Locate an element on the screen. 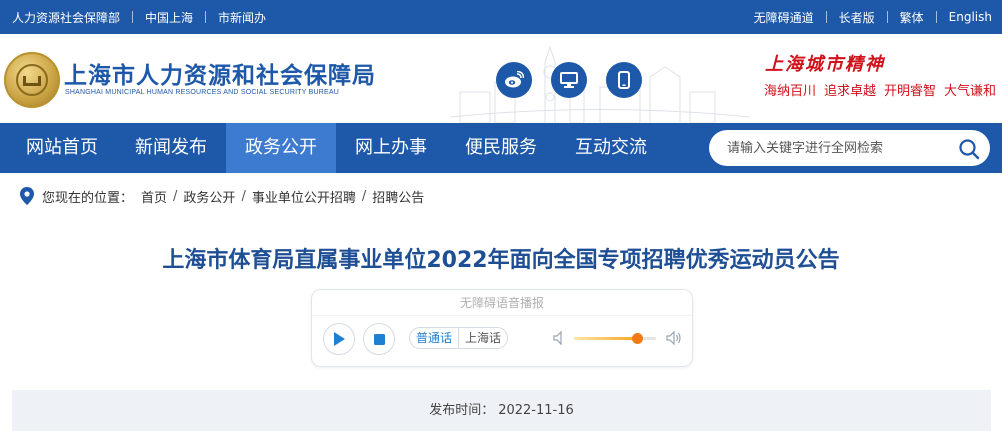  breadcrumb-item-home: 首页 is located at coordinates (154, 196).